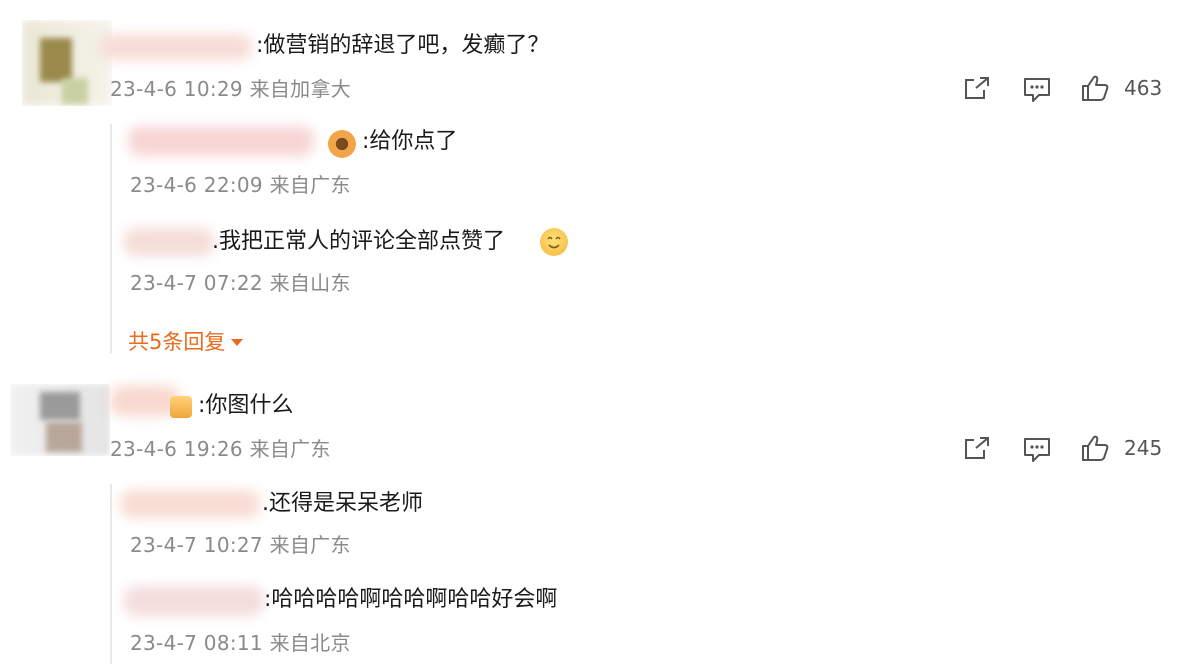 The height and width of the screenshot is (664, 1200). I want to click on like-count: 463, so click(1143, 88).